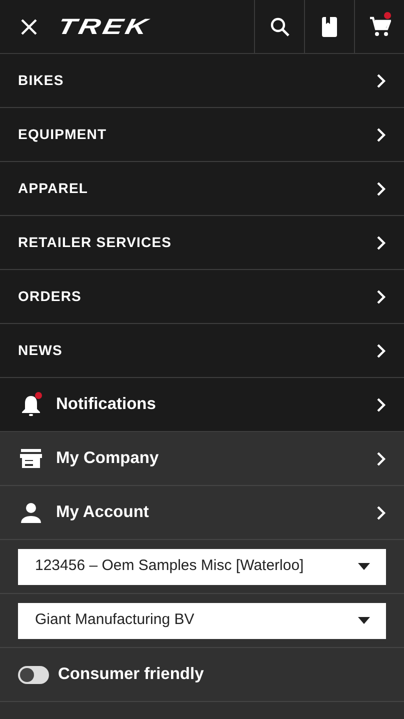 The height and width of the screenshot is (719, 404). Describe the element at coordinates (202, 566) in the screenshot. I see `select-field: 123456 – Oem Samples Misc [Waterloo]` at that location.